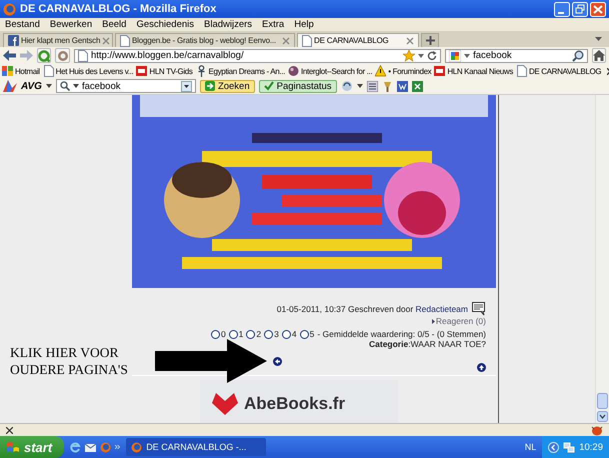 This screenshot has height=458, width=609. What do you see at coordinates (21, 71) in the screenshot?
I see `bookmark-item: Hotmail` at bounding box center [21, 71].